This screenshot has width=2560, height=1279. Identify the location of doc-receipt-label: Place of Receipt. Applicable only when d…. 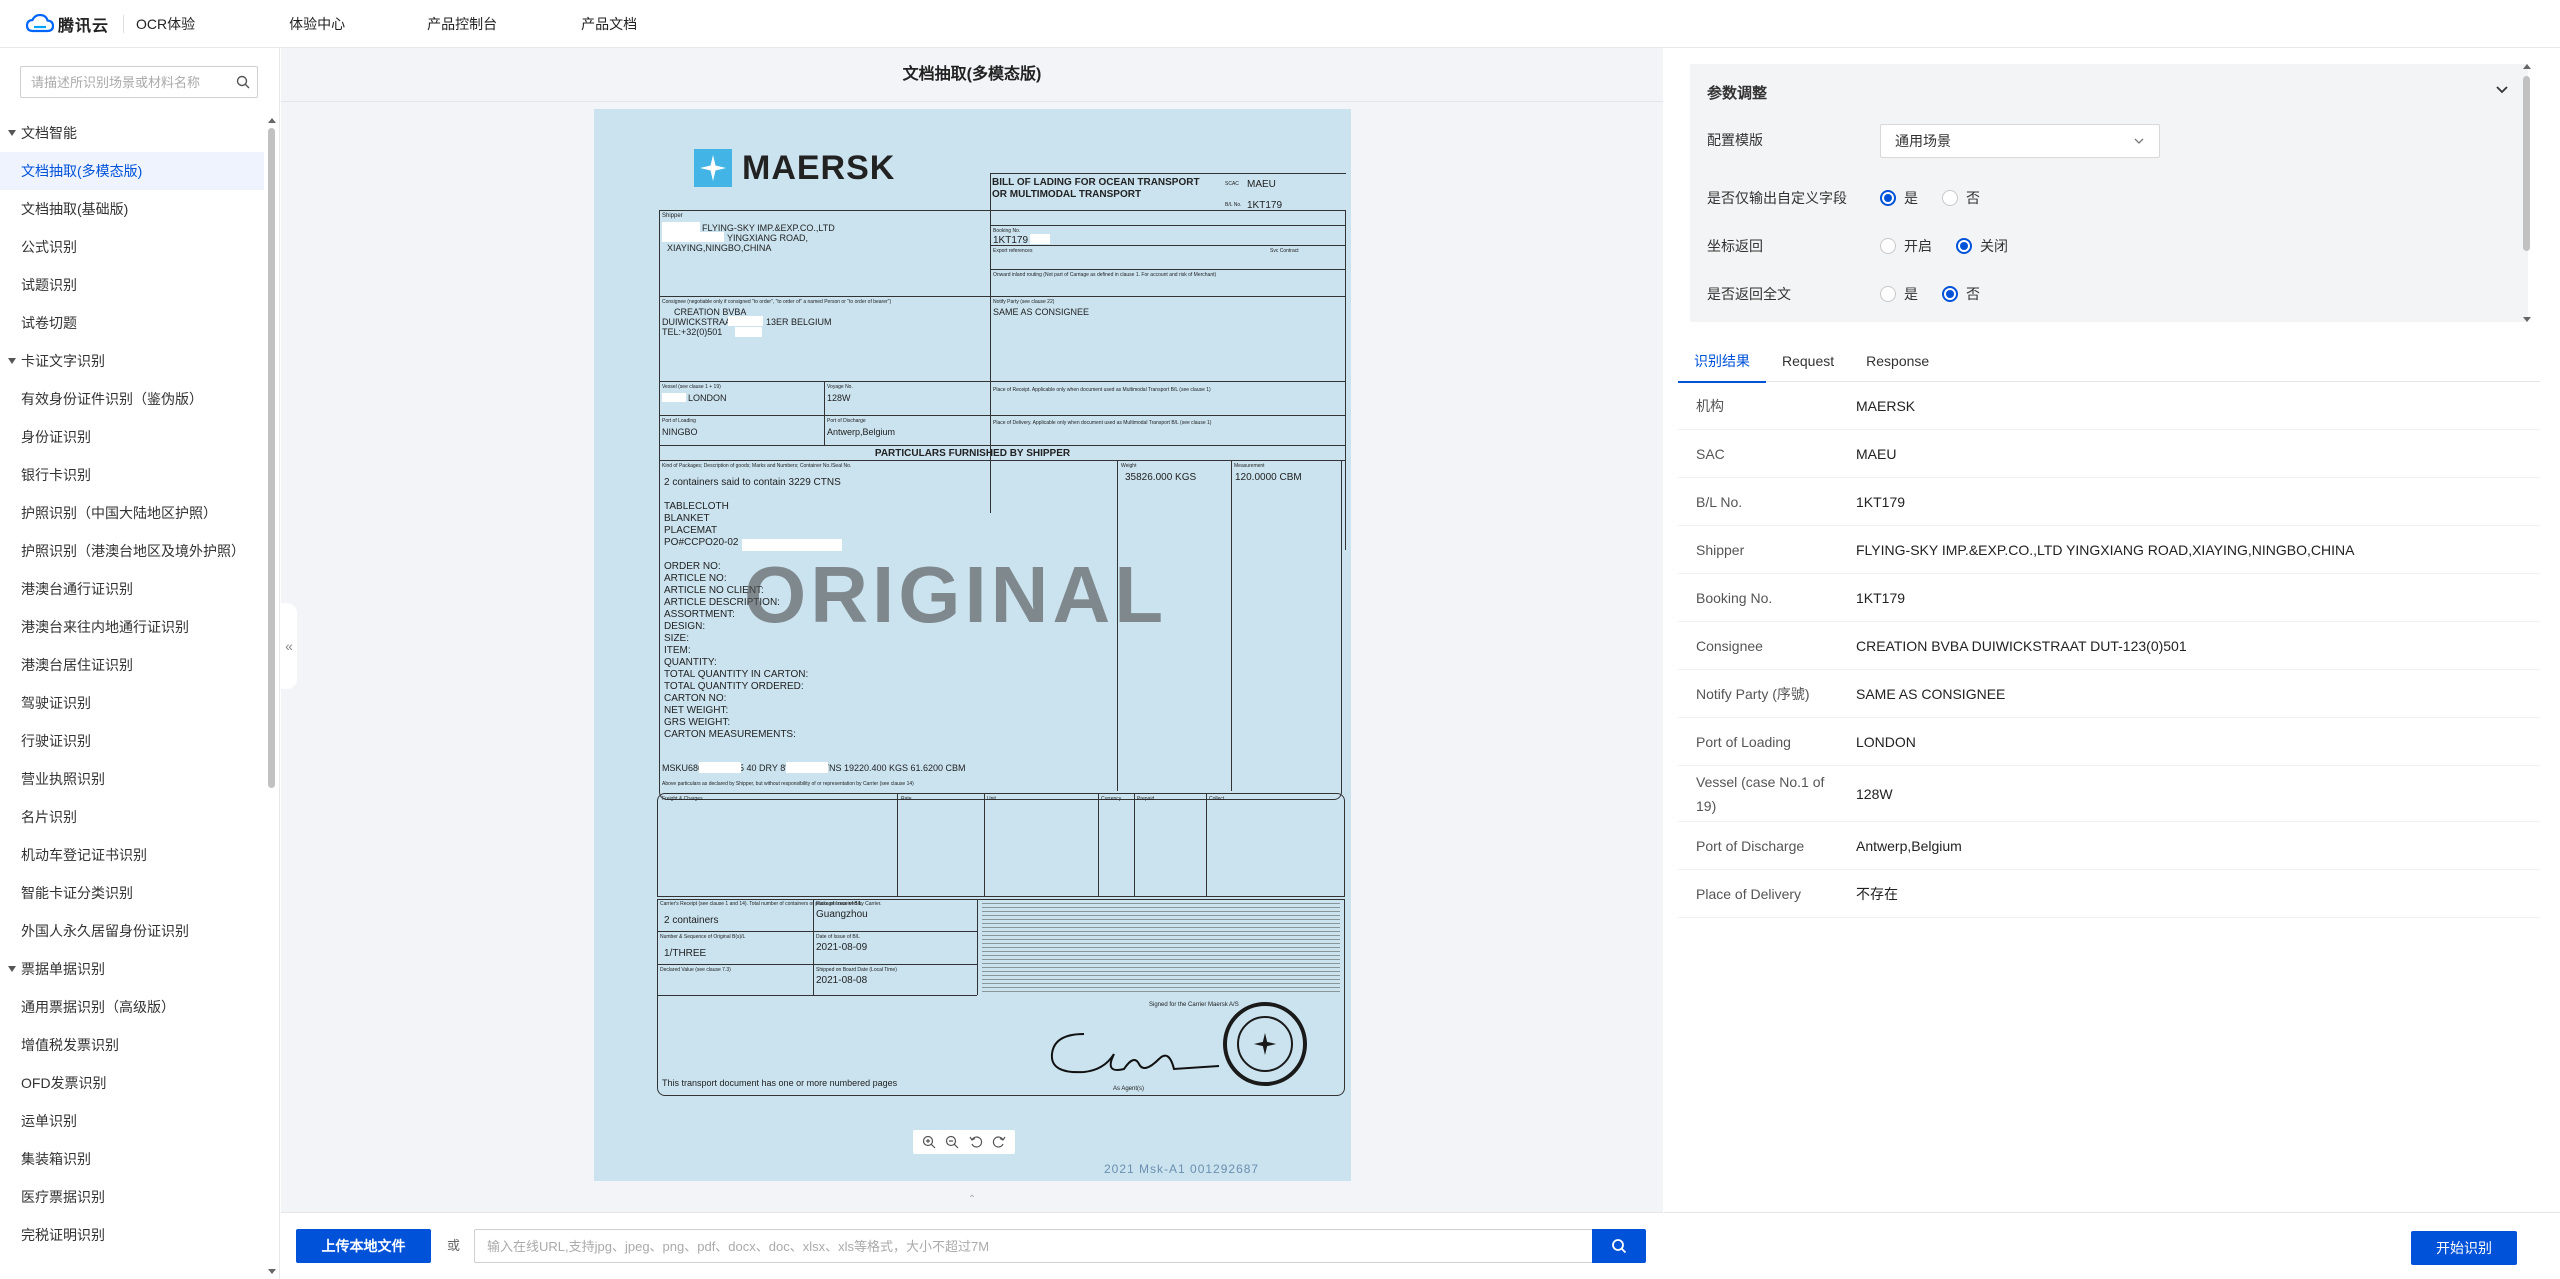
(1102, 390).